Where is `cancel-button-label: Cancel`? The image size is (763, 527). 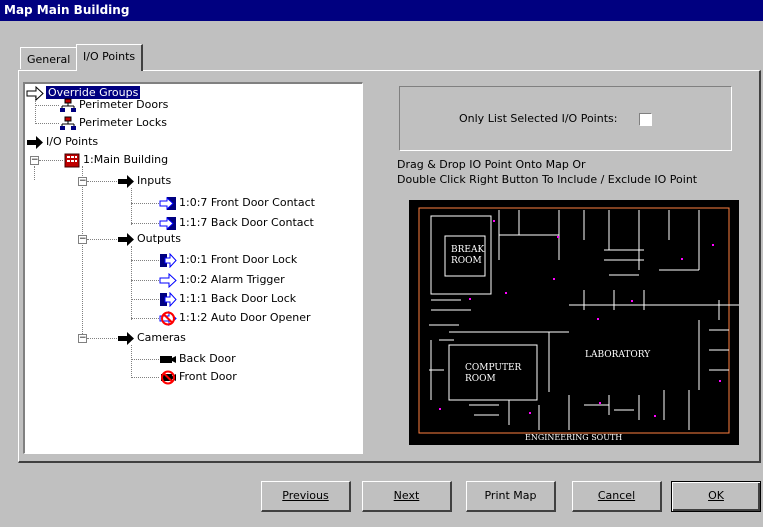 cancel-button-label: Cancel is located at coordinates (616, 495).